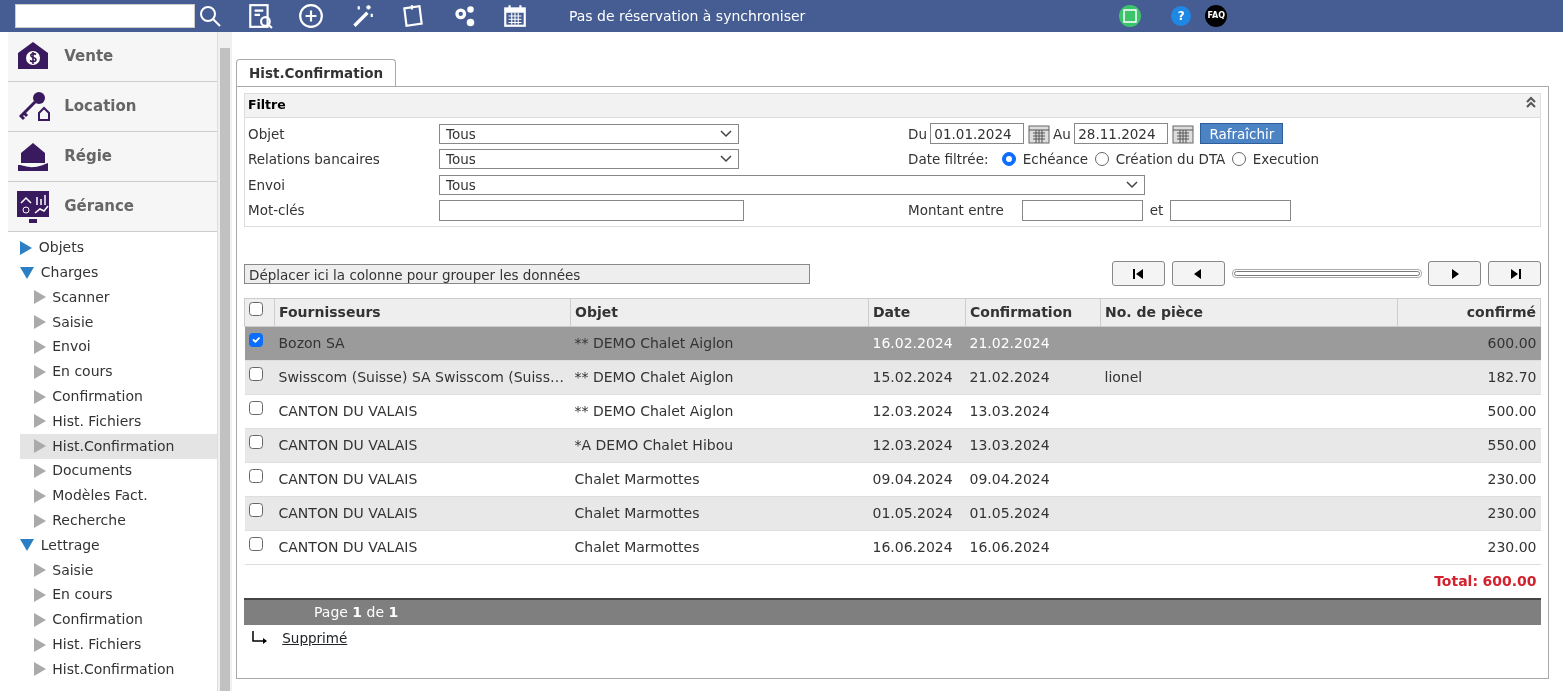  Describe the element at coordinates (1156, 211) in the screenshot. I see `field-label: et` at that location.